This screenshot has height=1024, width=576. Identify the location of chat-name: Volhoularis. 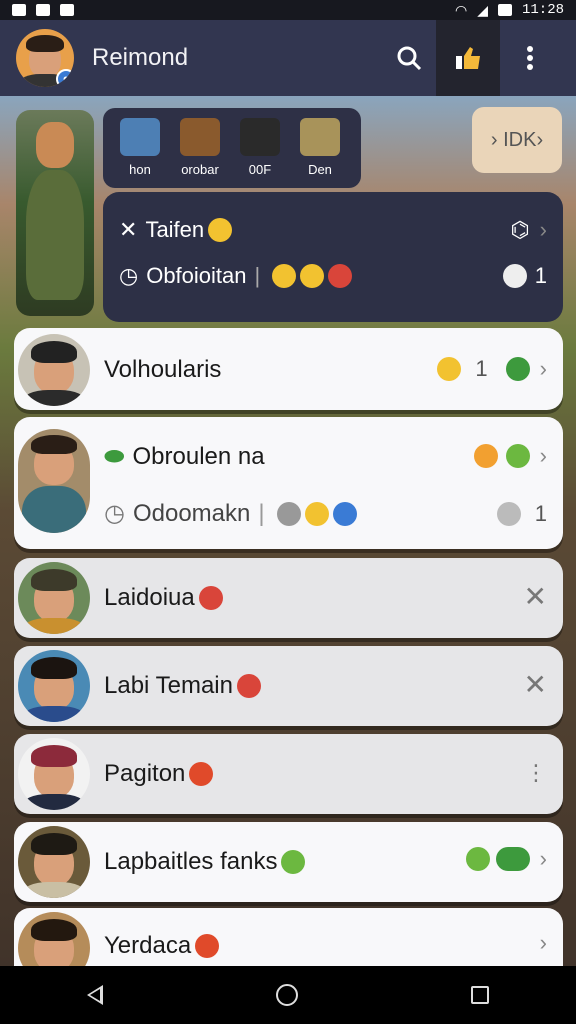
(163, 369).